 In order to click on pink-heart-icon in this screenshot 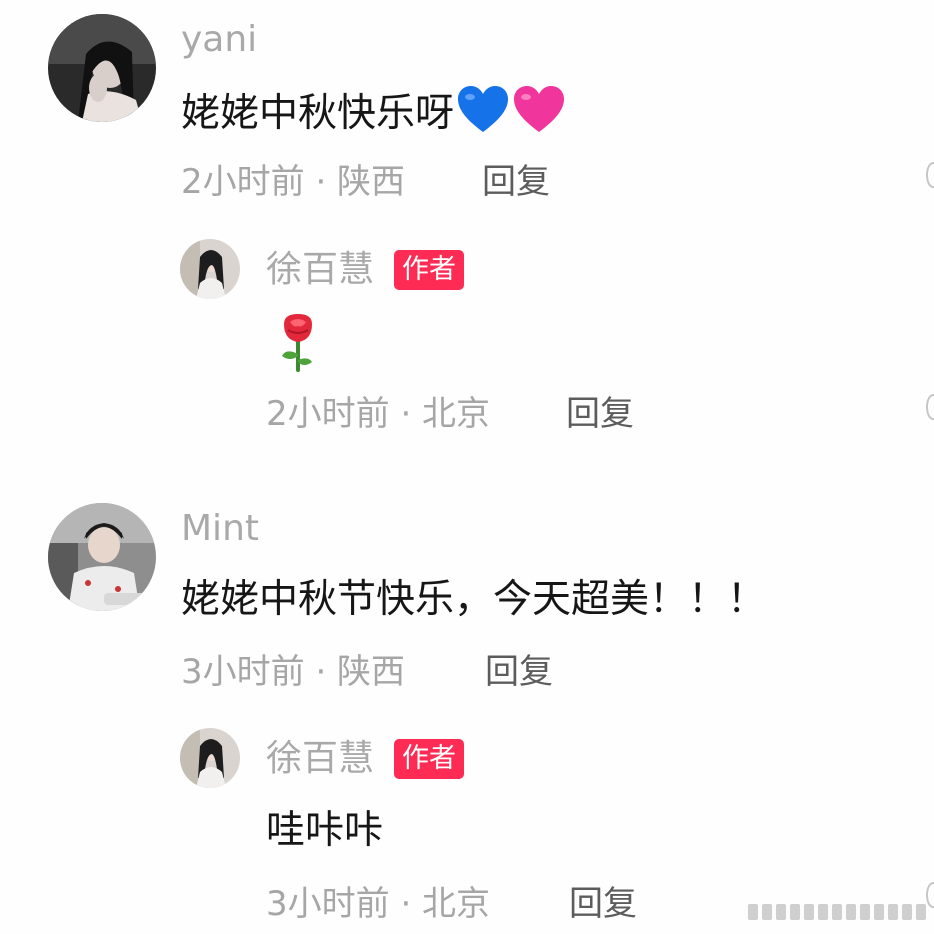, I will do `click(539, 109)`.